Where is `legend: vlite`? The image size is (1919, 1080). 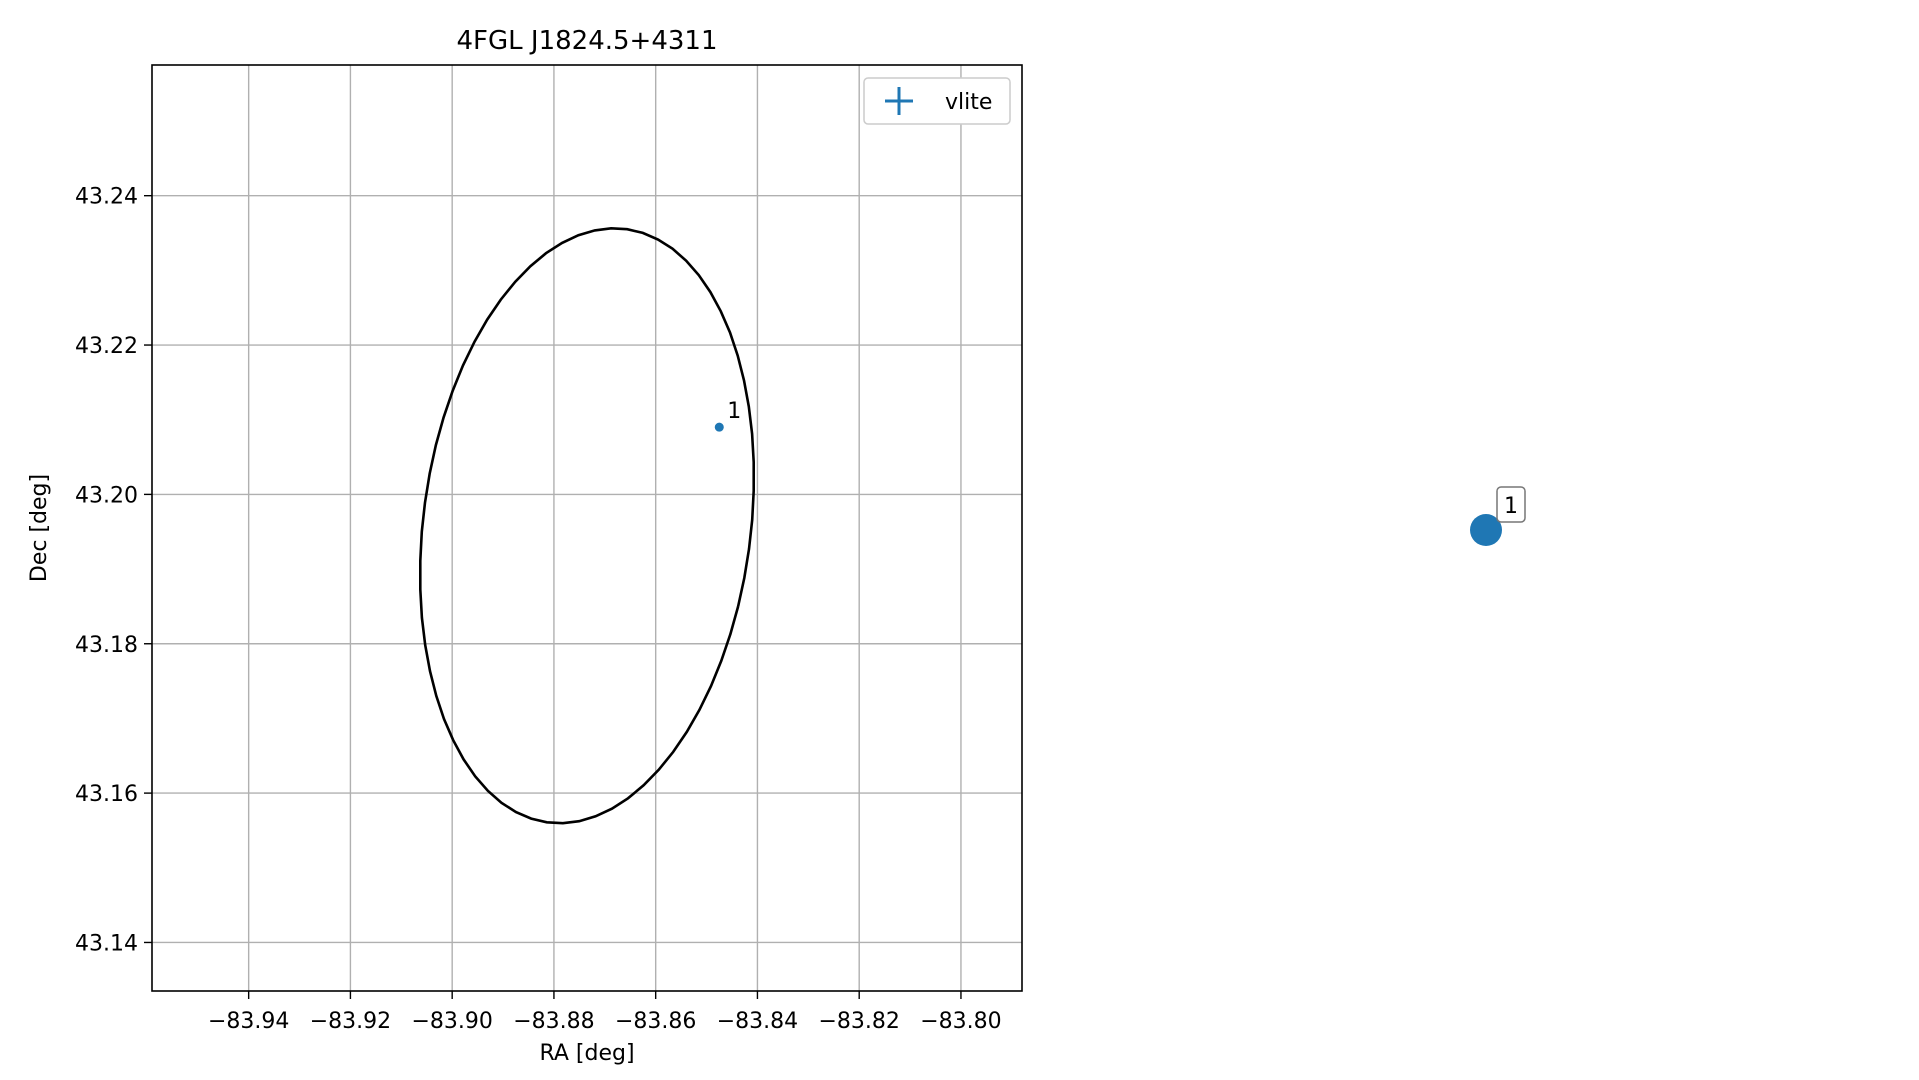
legend: vlite is located at coordinates (937, 101).